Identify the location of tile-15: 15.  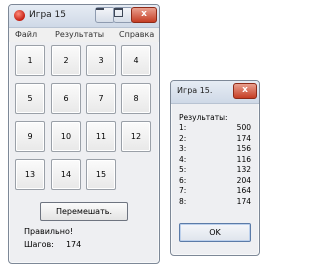
(101, 174).